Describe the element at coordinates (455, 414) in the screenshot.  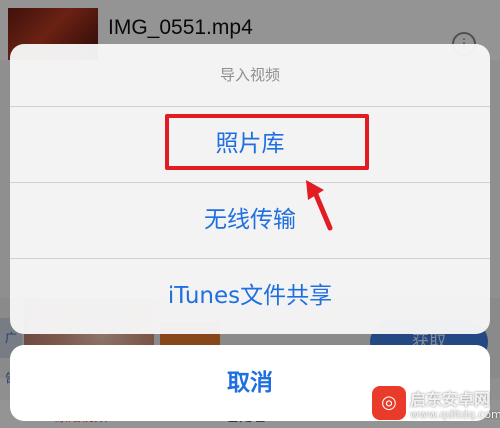
I see `watermark-url: www.qdltdq.com` at that location.